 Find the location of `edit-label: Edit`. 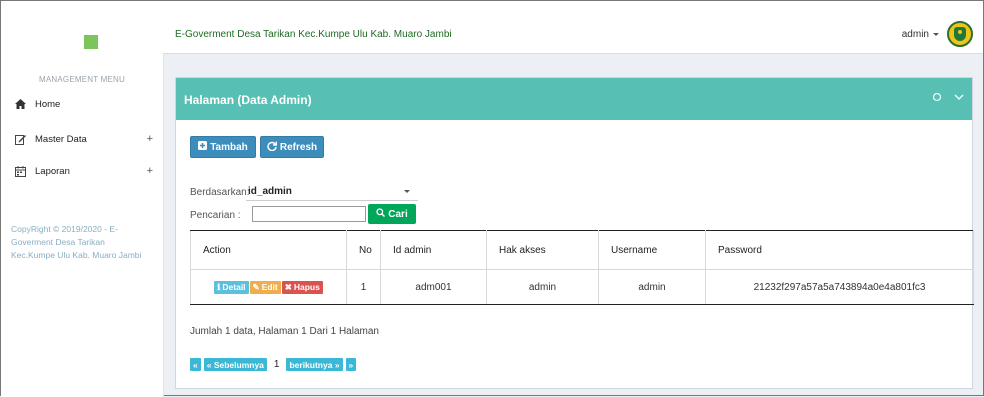

edit-label: Edit is located at coordinates (269, 287).